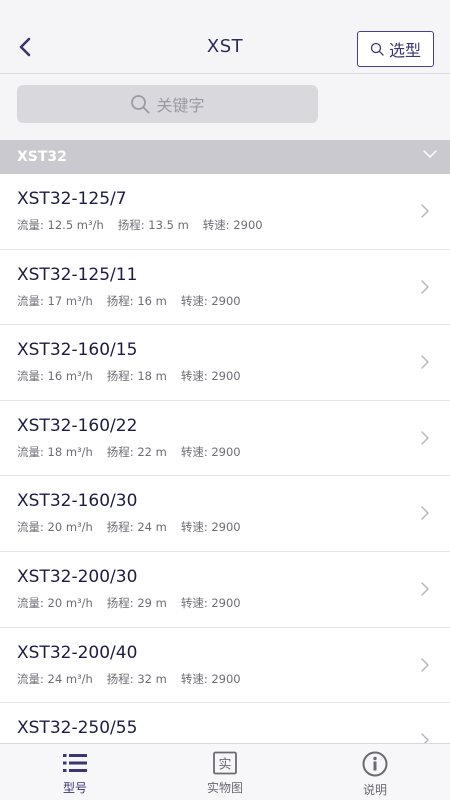  I want to click on head-value: 扬程: 29 m, so click(136, 602).